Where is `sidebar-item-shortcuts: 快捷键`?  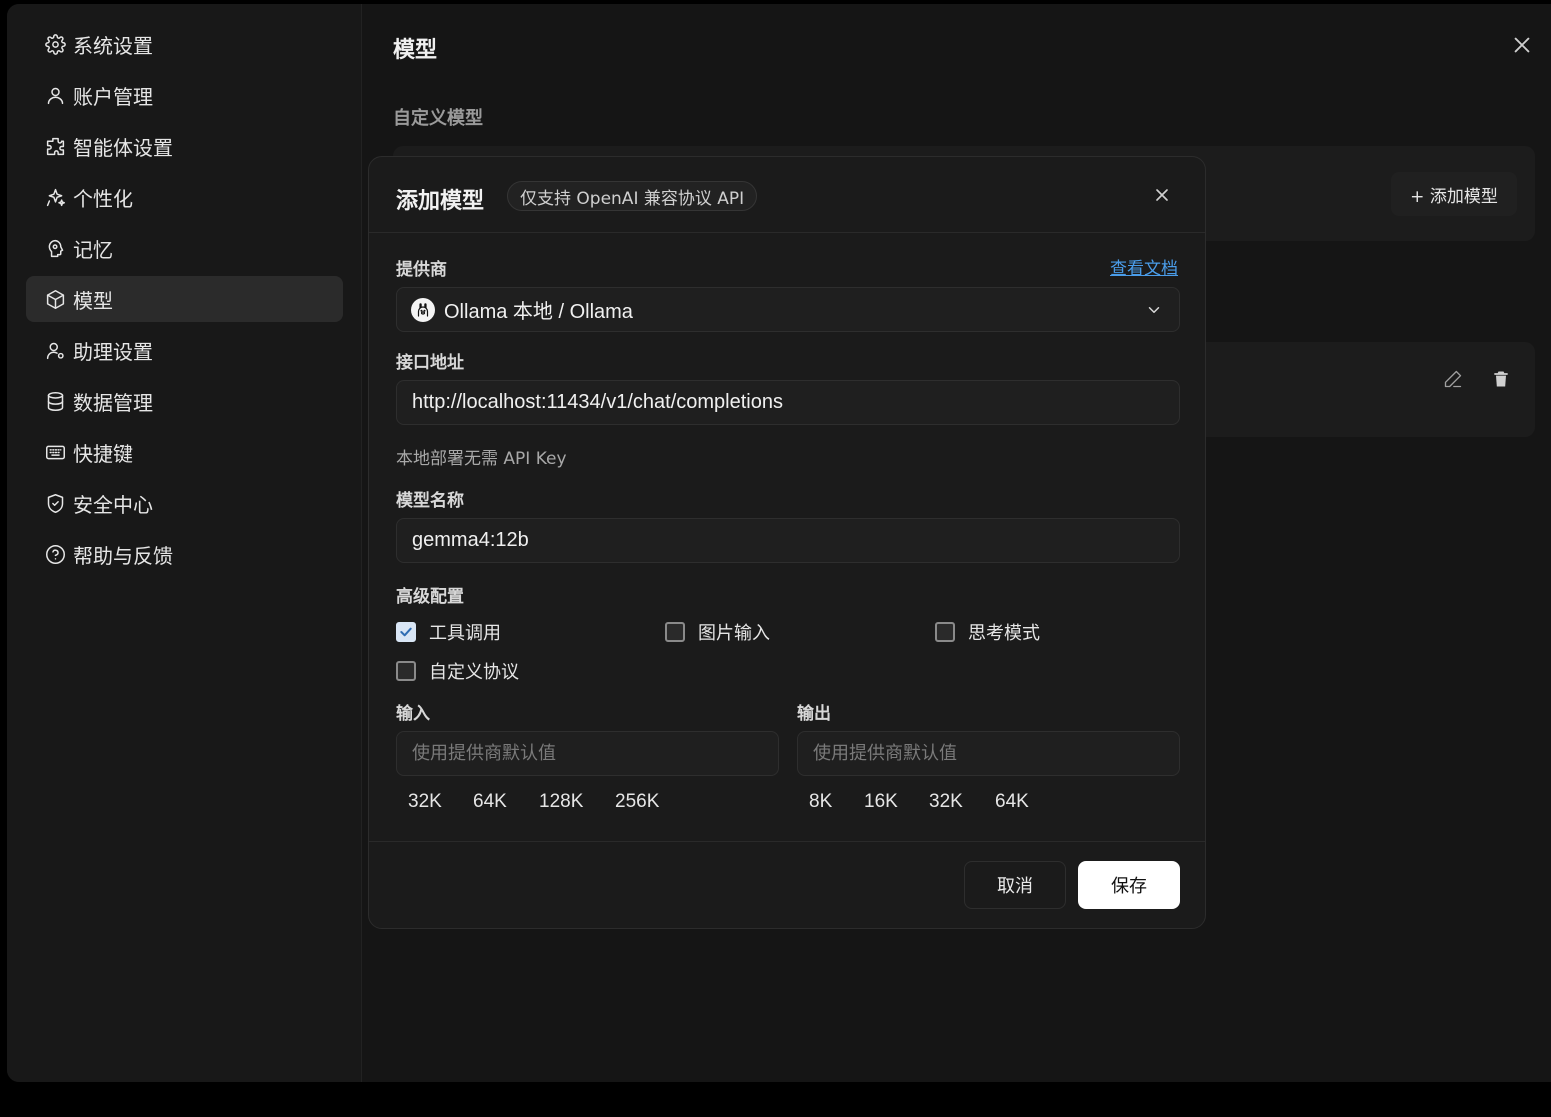
sidebar-item-shortcuts: 快捷键 is located at coordinates (184, 452).